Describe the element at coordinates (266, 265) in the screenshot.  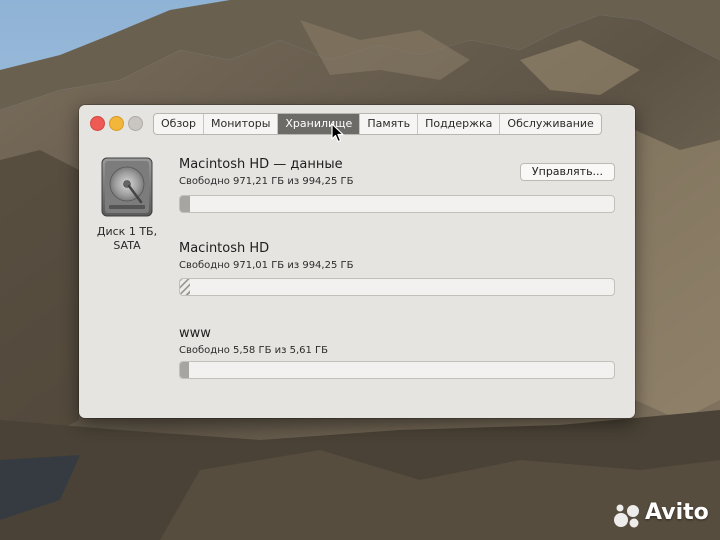
I see `volume-free-space: Свободно 971,01 ГБ из 994,25 ГБ` at that location.